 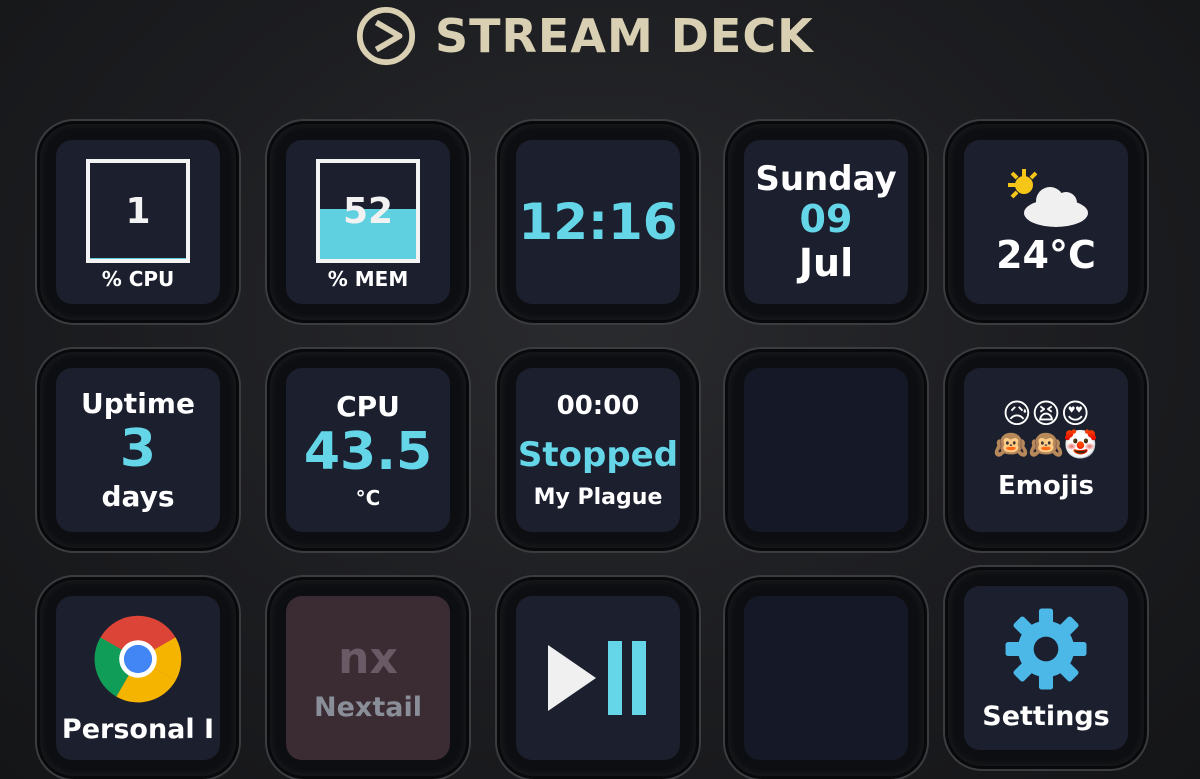 I want to click on music-time: 00:00, so click(x=598, y=405).